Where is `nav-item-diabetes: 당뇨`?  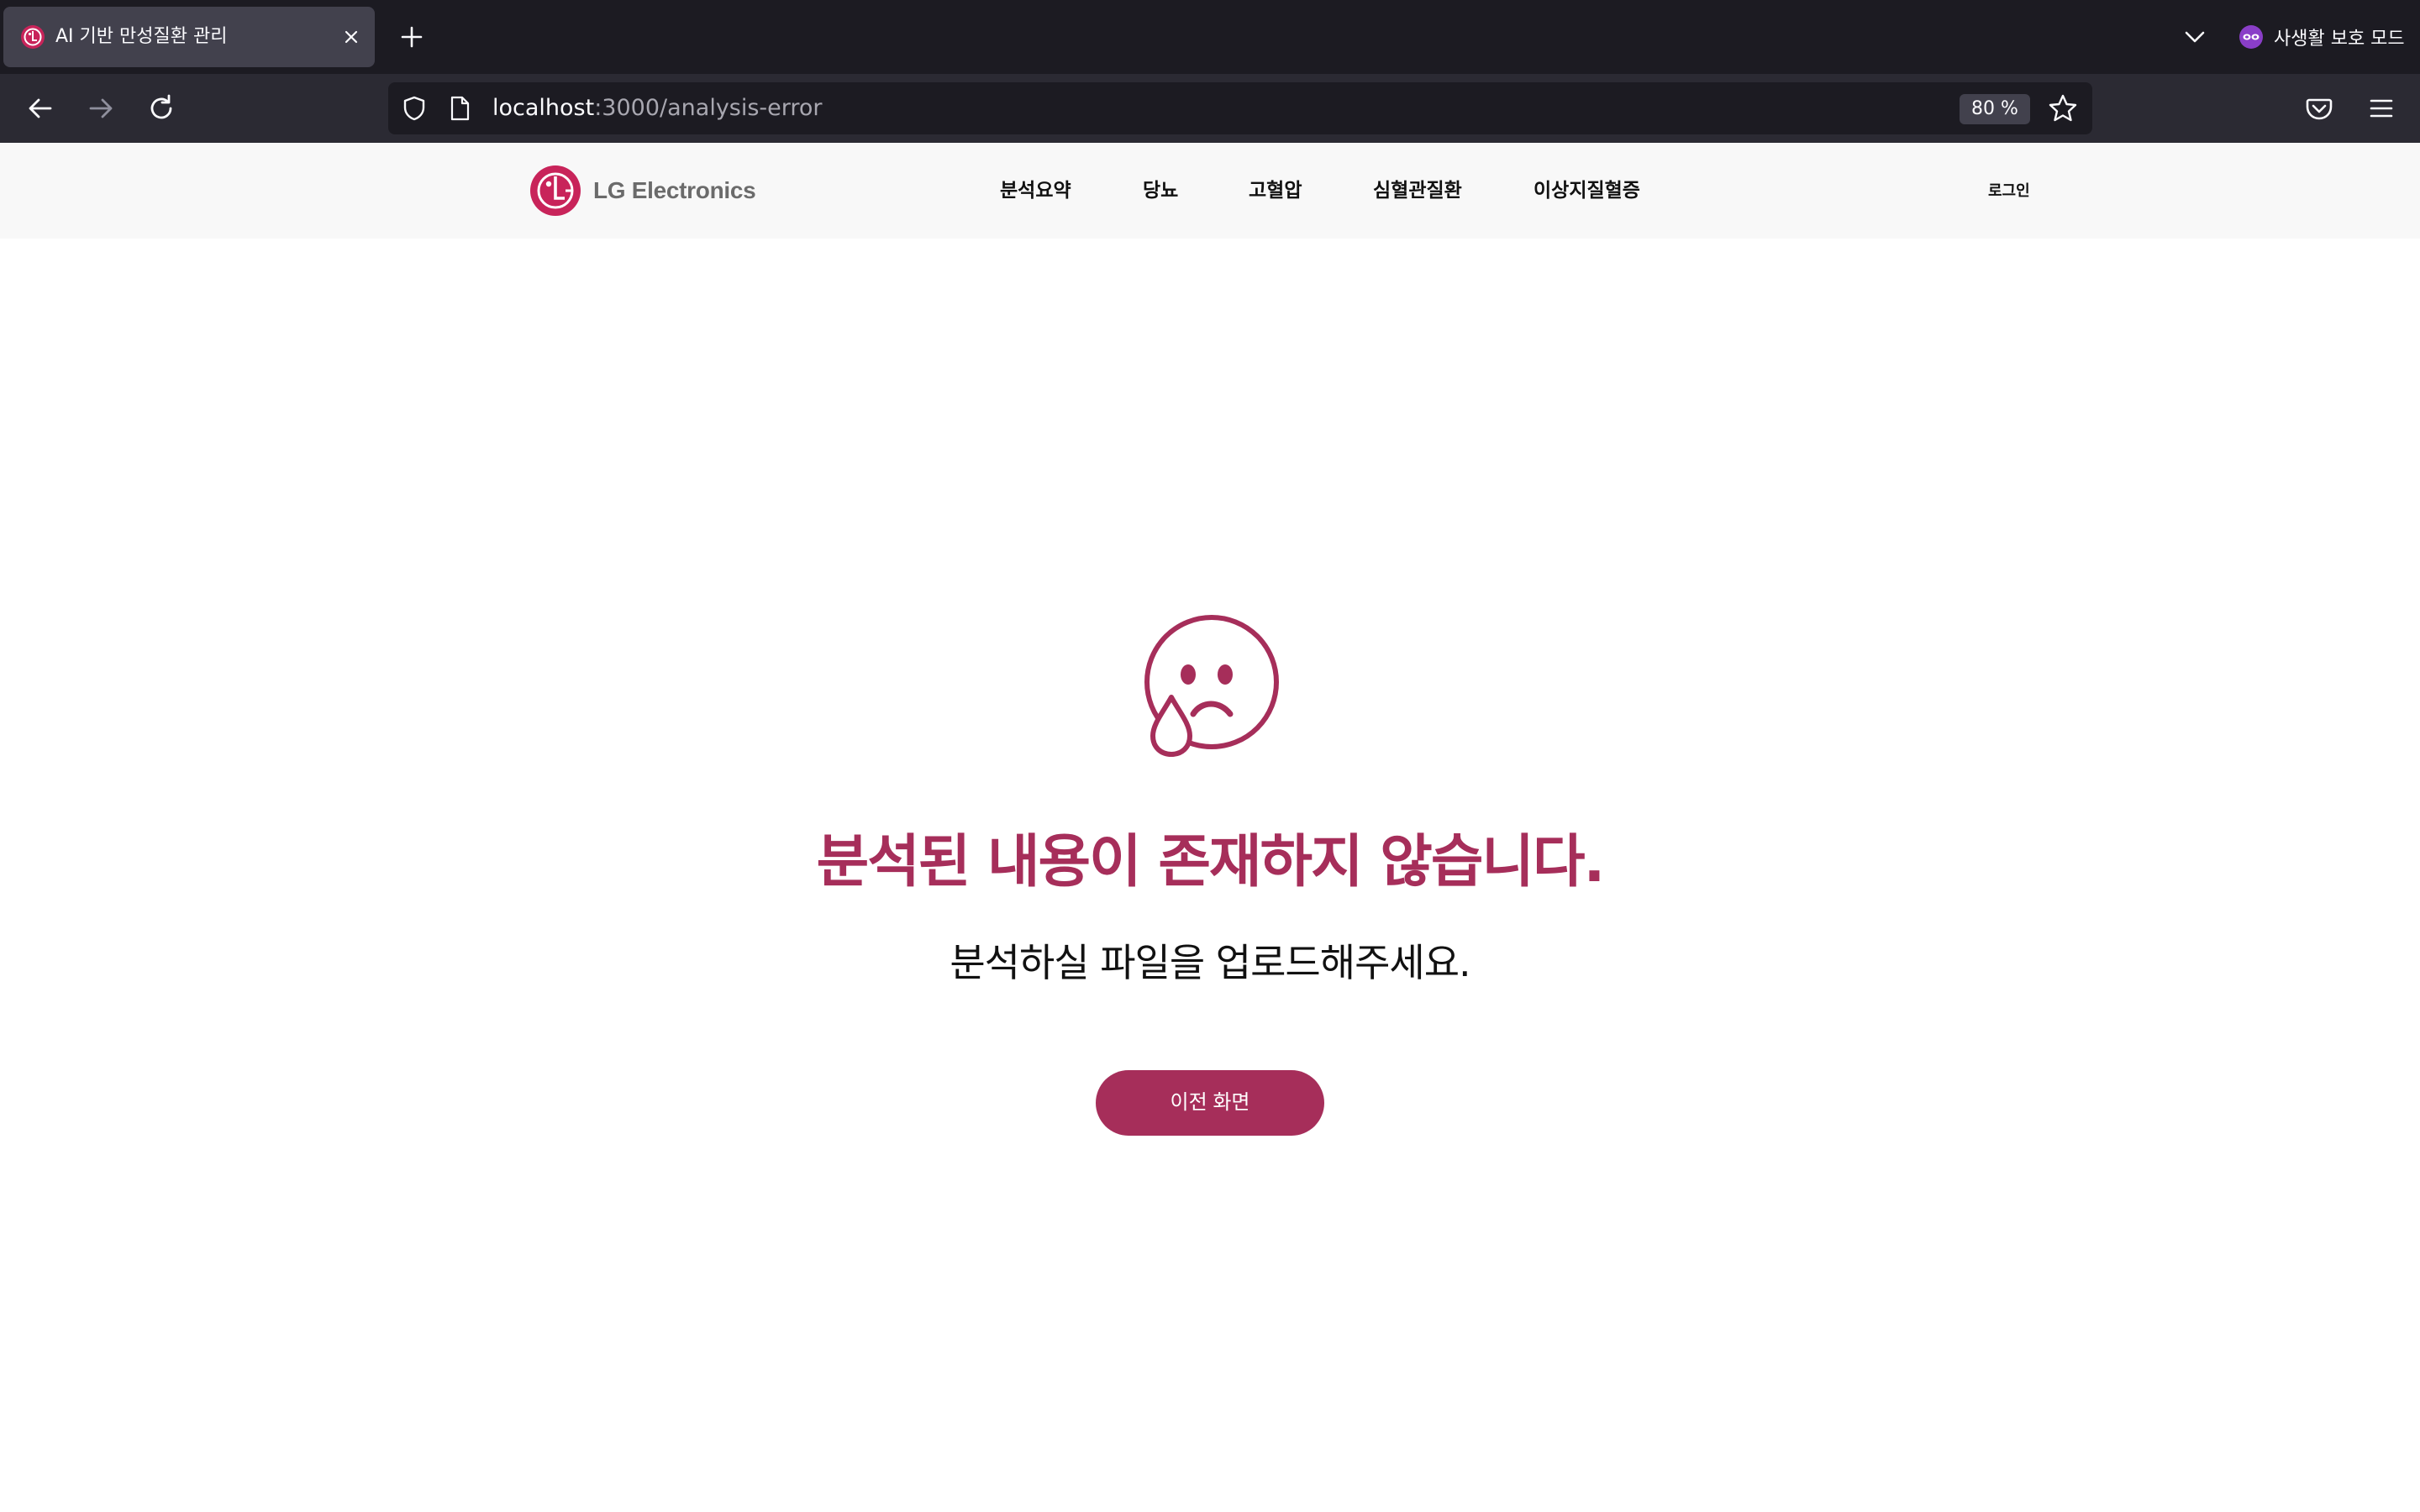
nav-item-diabetes: 당뇨 is located at coordinates (1161, 191).